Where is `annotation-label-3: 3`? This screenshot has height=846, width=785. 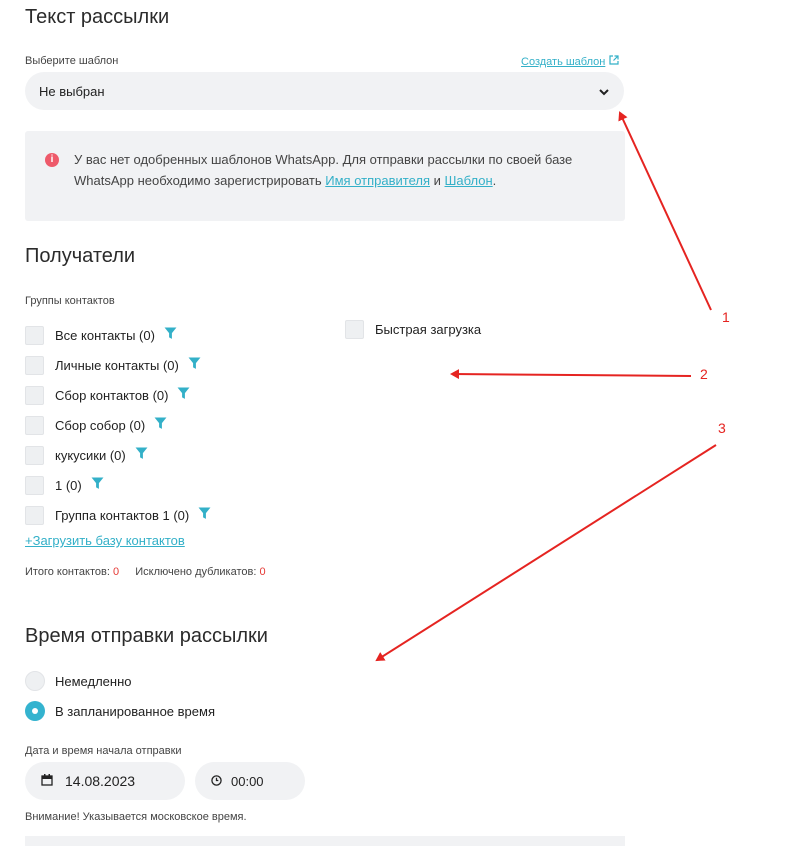 annotation-label-3: 3 is located at coordinates (722, 428).